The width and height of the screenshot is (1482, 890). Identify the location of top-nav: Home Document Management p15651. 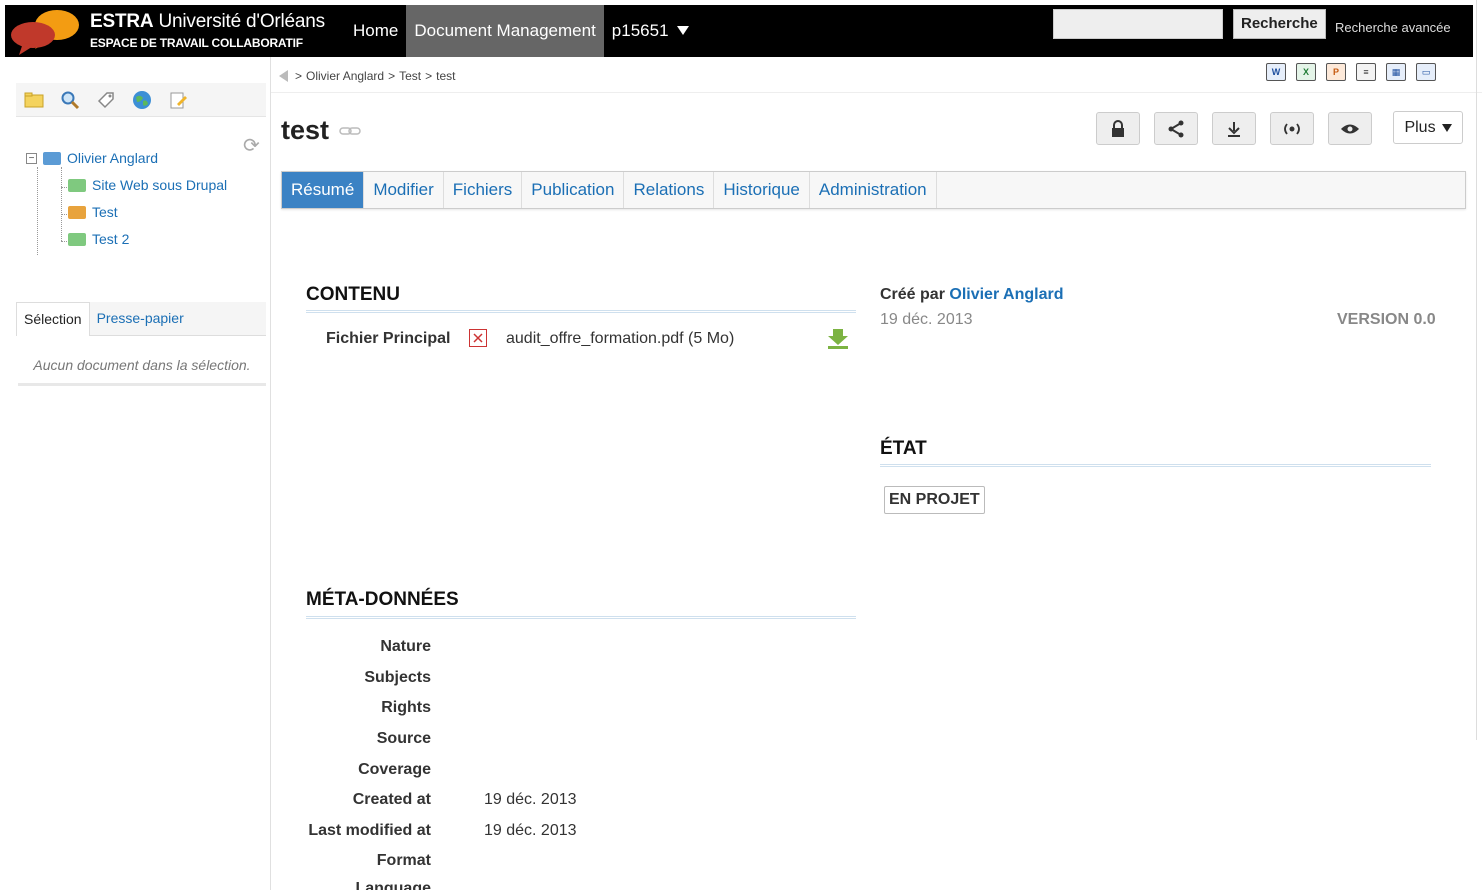
(521, 31).